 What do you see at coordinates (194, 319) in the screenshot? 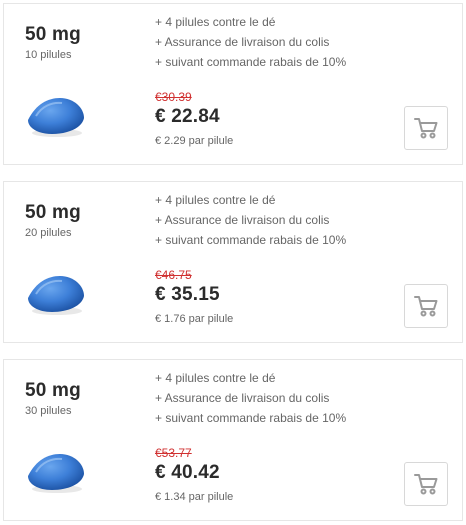
I see `unit-price: € 1.76 par pilule` at bounding box center [194, 319].